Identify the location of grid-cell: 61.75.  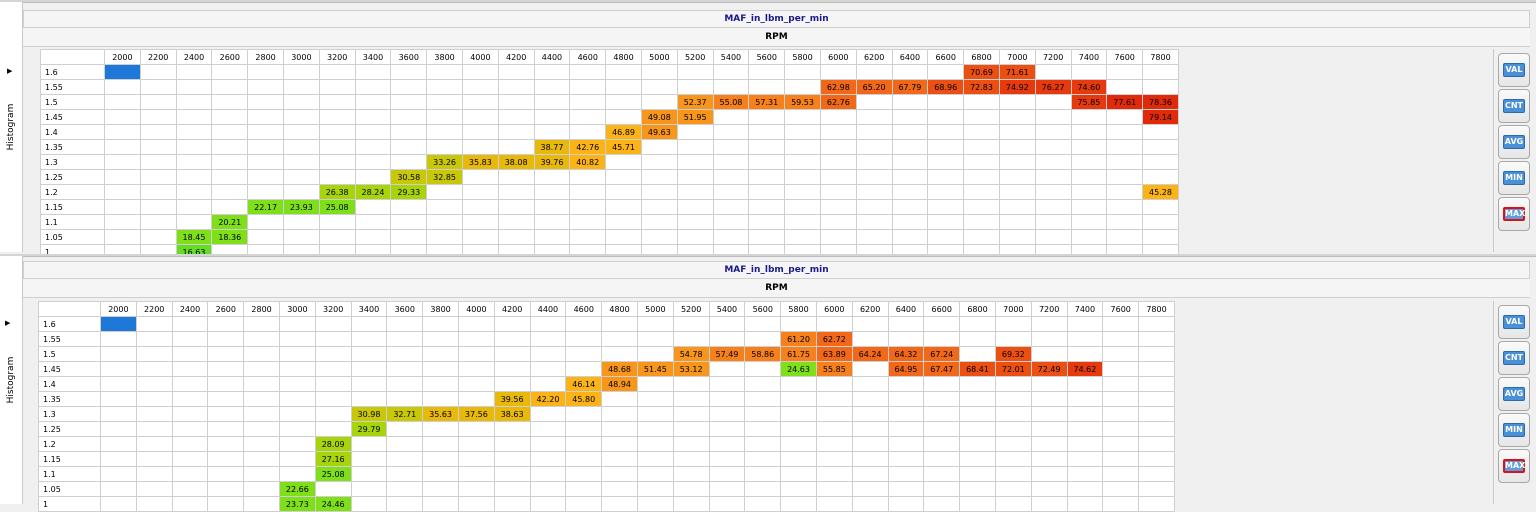
(798, 354).